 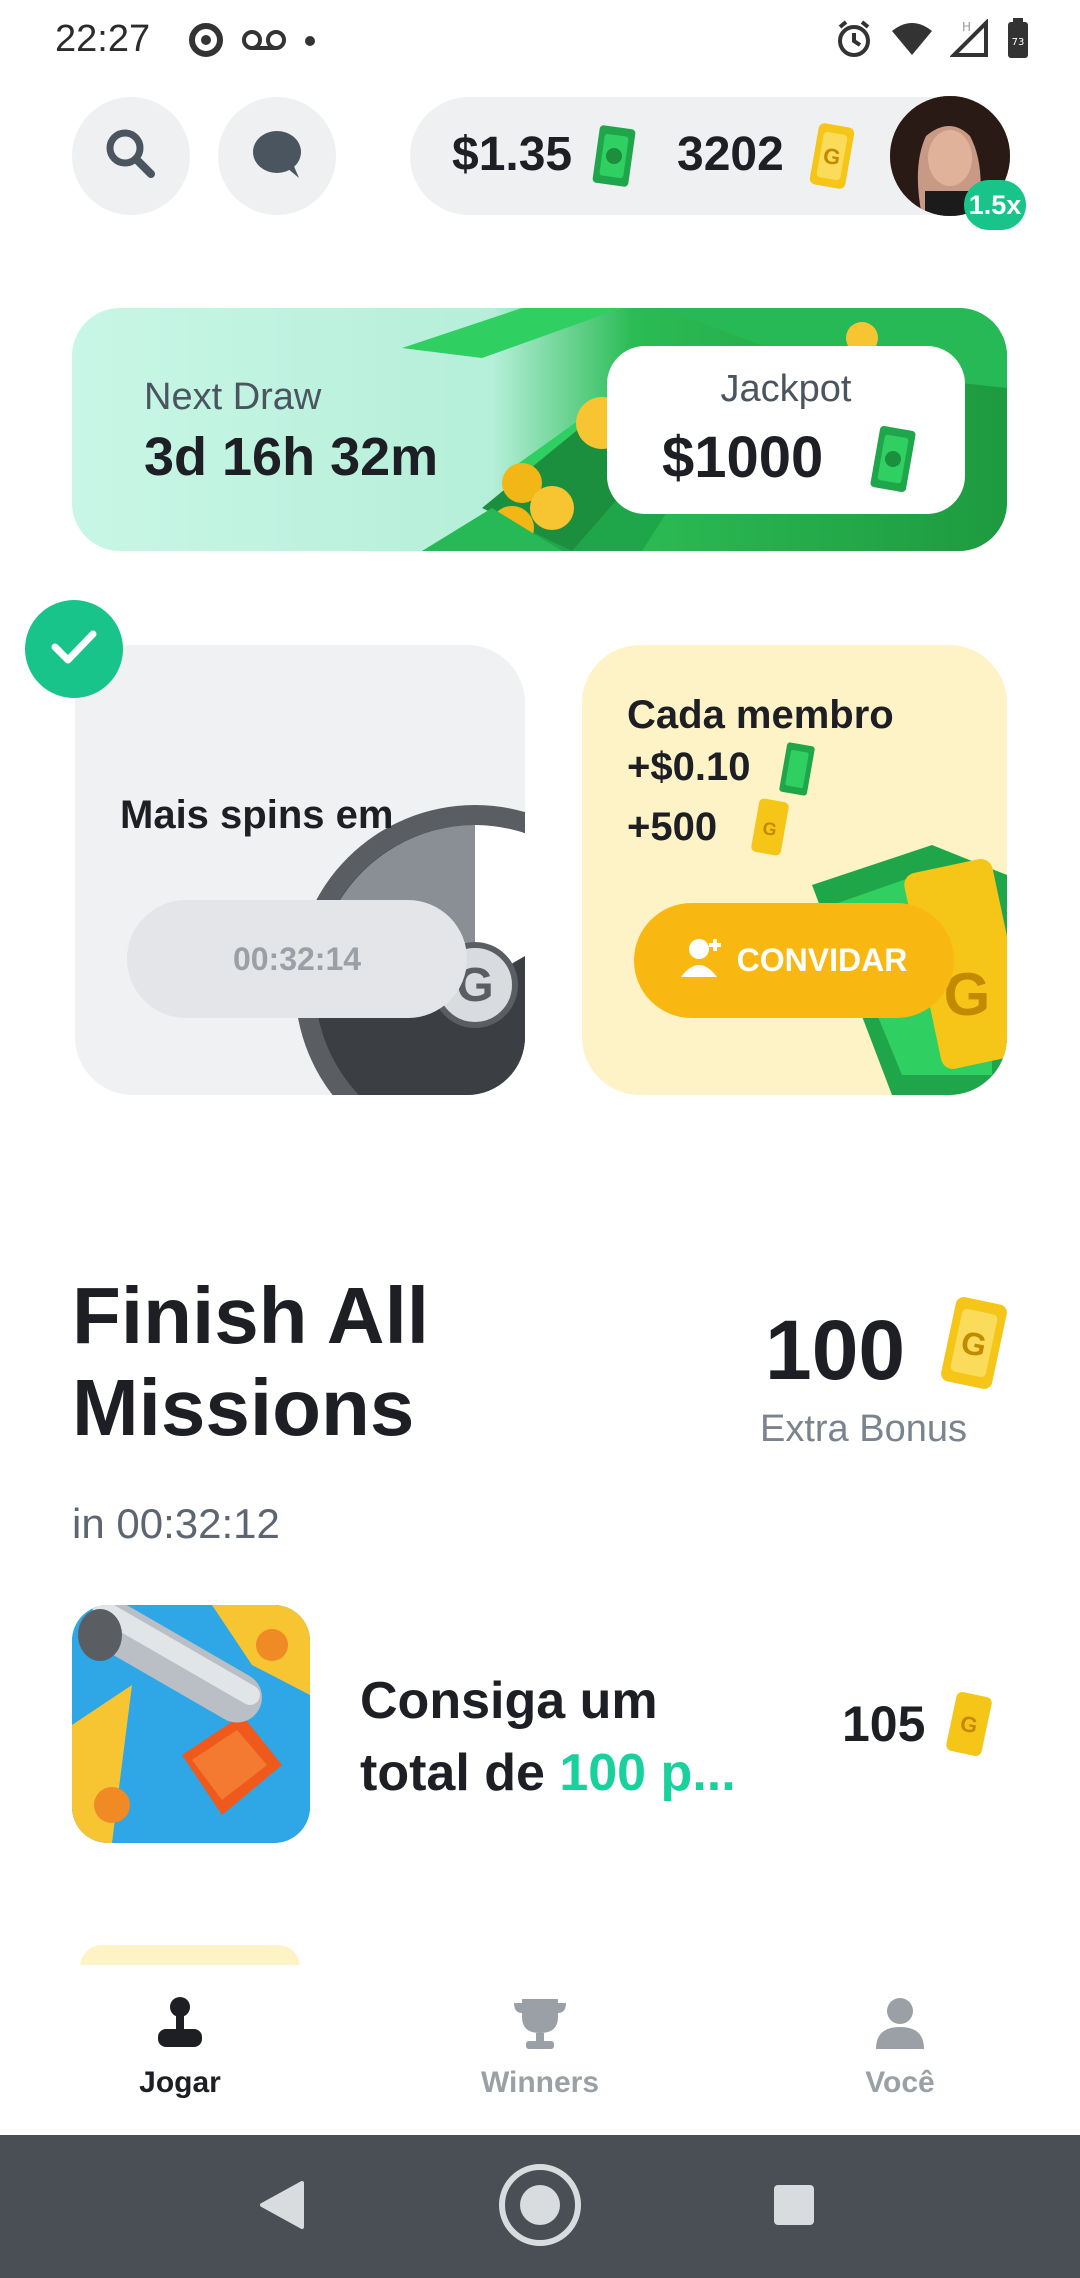 I want to click on notification-dot-icon, so click(x=310, y=43).